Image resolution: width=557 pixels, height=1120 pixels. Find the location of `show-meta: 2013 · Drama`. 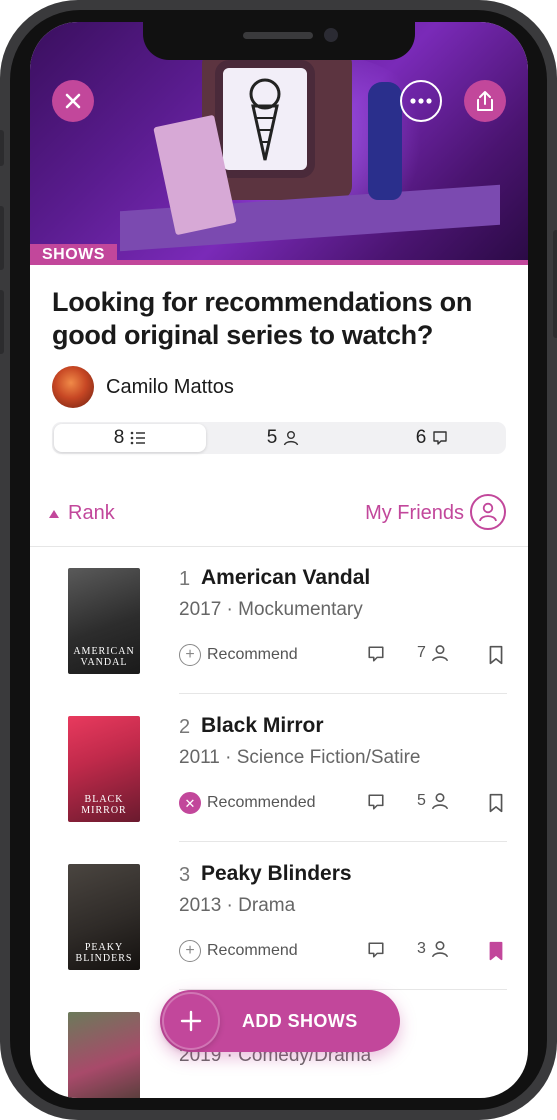

show-meta: 2013 · Drama is located at coordinates (237, 905).